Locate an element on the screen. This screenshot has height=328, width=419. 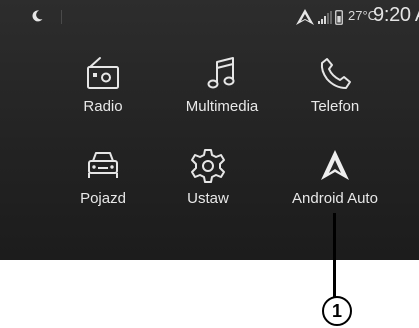
car-icon is located at coordinates (103, 165).